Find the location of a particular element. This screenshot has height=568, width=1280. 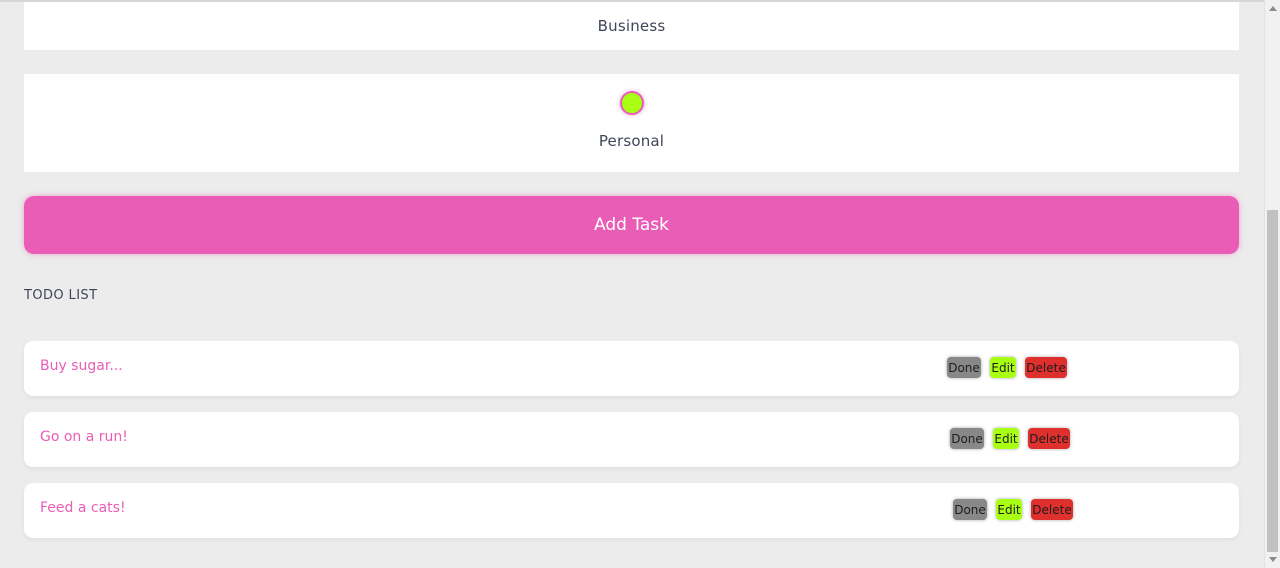

add-task-button: Add Task is located at coordinates (631, 225).